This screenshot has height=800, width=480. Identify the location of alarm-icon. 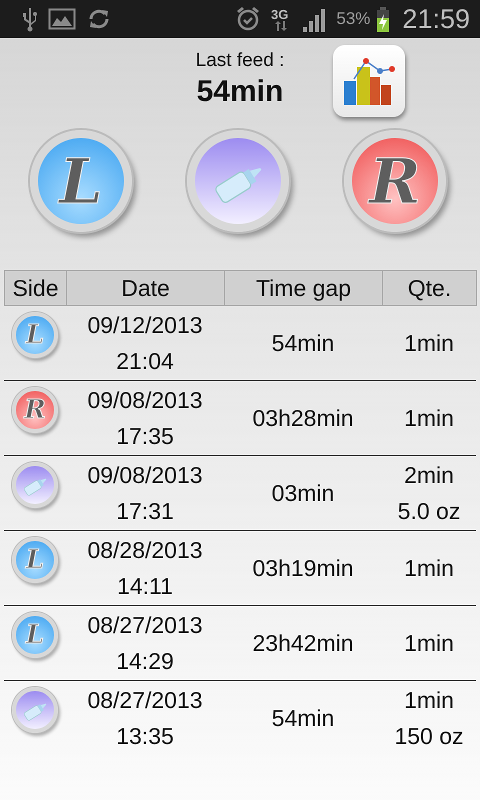
(248, 19).